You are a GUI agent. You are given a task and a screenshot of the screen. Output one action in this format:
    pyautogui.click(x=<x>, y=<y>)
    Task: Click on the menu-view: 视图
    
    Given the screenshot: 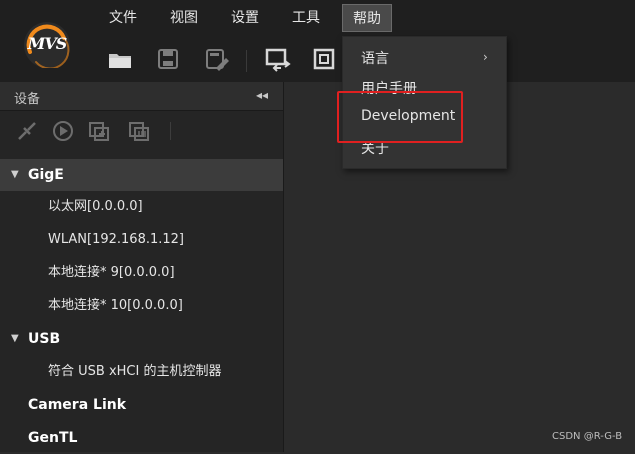 What is the action you would take?
    pyautogui.click(x=184, y=18)
    